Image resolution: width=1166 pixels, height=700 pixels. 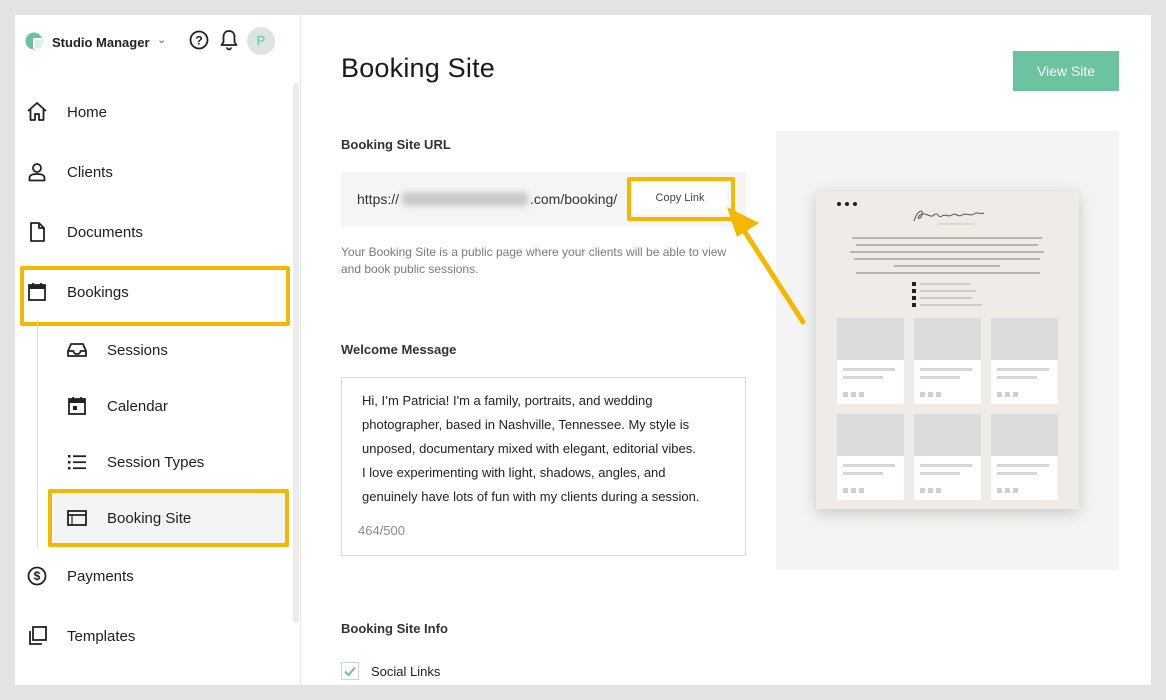 What do you see at coordinates (87, 112) in the screenshot?
I see `sidebar-item-label: Home` at bounding box center [87, 112].